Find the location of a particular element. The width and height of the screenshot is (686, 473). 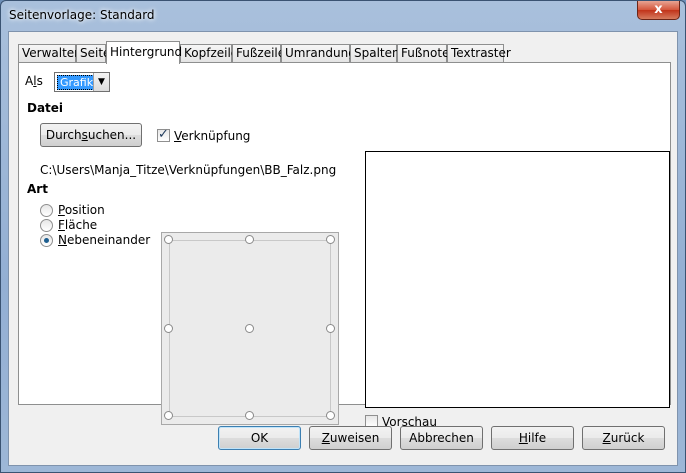

als-select-value: Grafik is located at coordinates (77, 82).